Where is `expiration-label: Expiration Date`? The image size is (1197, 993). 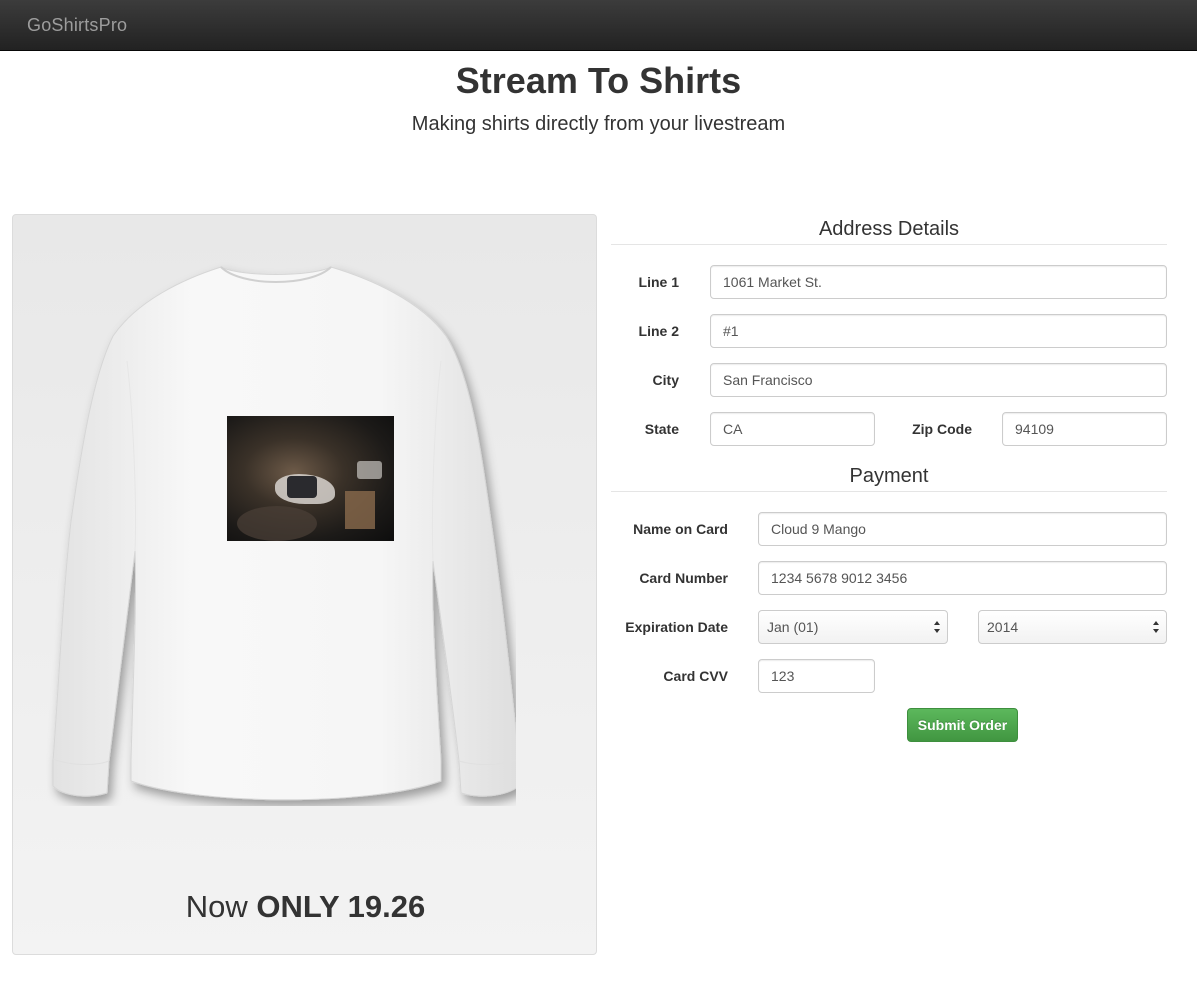 expiration-label: Expiration Date is located at coordinates (676, 627).